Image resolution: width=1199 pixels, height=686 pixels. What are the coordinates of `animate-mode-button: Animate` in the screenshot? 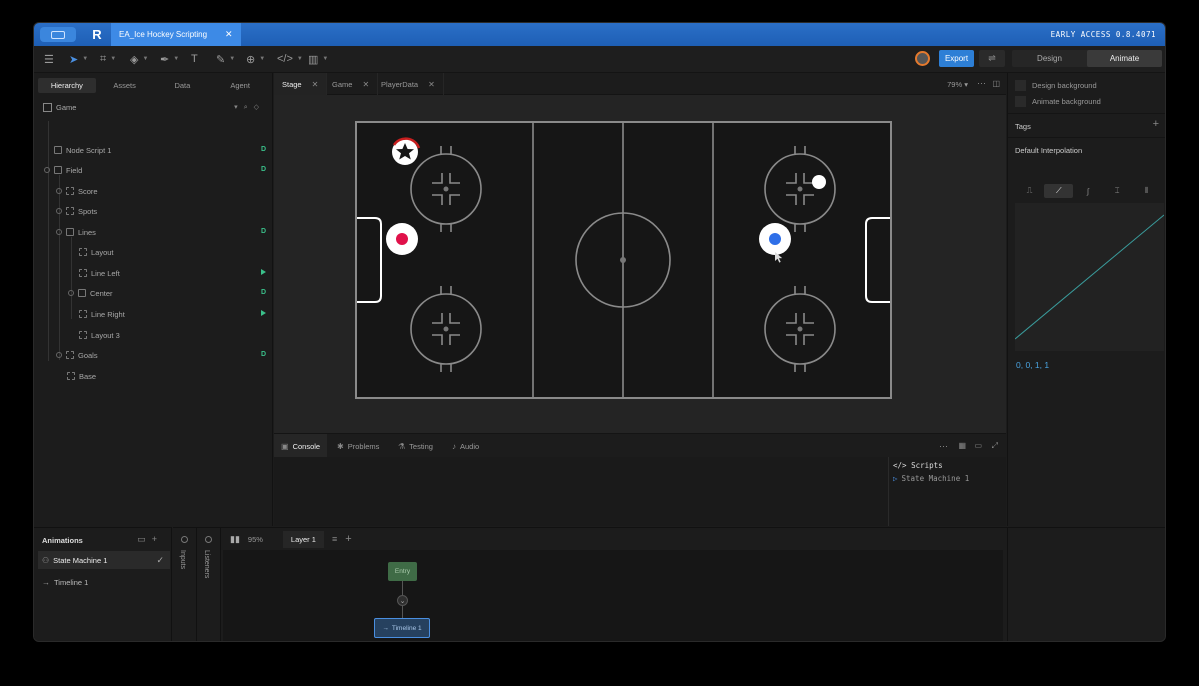 It's located at (1124, 58).